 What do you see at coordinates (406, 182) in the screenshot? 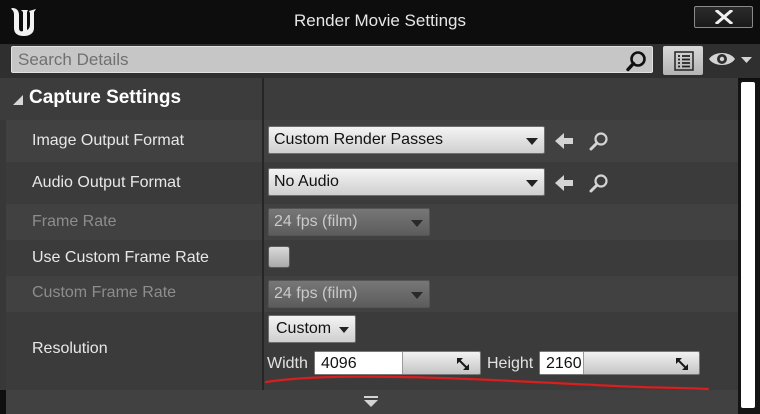
I see `audio-output-format-dropdown: No Audio` at bounding box center [406, 182].